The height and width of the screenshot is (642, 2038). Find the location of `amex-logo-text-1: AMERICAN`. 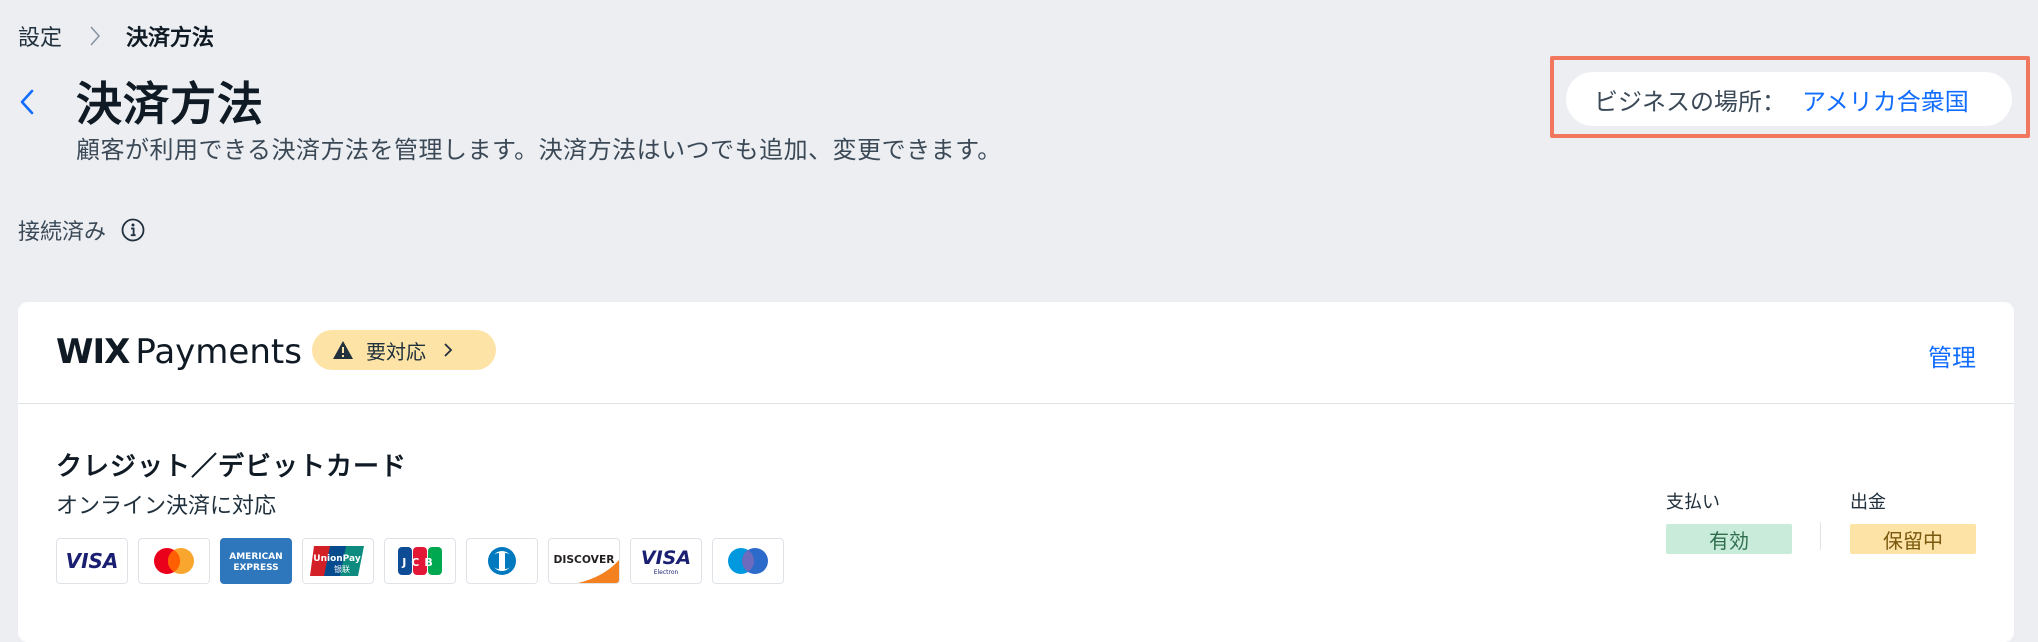

amex-logo-text-1: AMERICAN is located at coordinates (255, 557).